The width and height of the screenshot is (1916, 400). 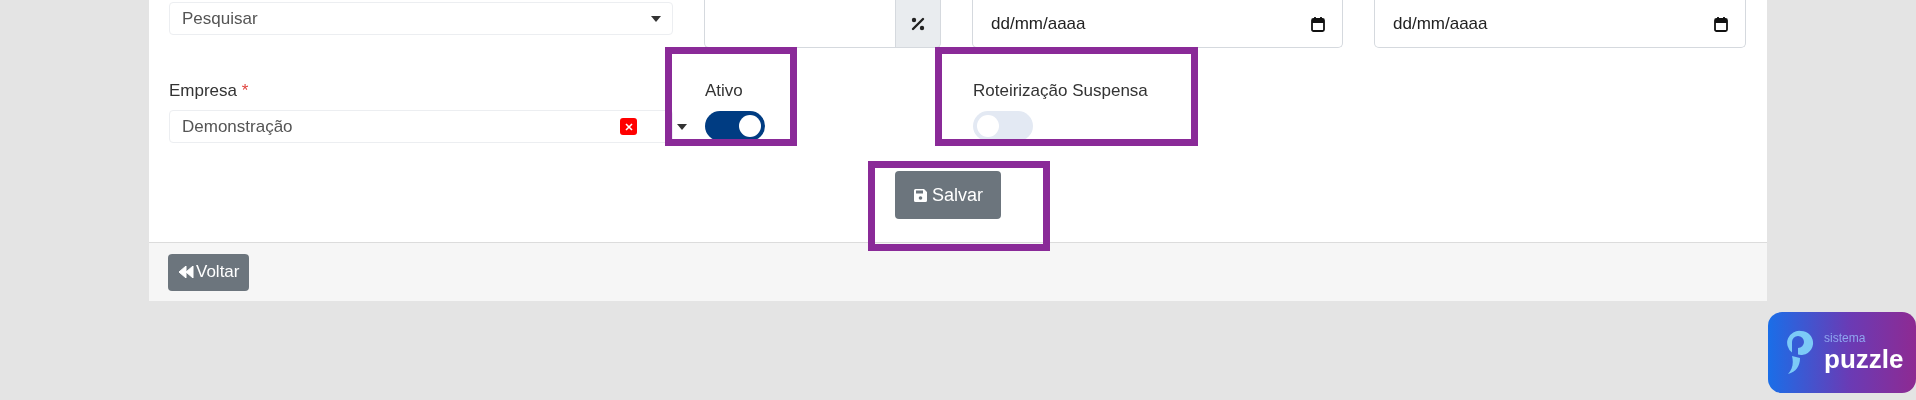 What do you see at coordinates (421, 126) in the screenshot?
I see `company-select: Demonstração` at bounding box center [421, 126].